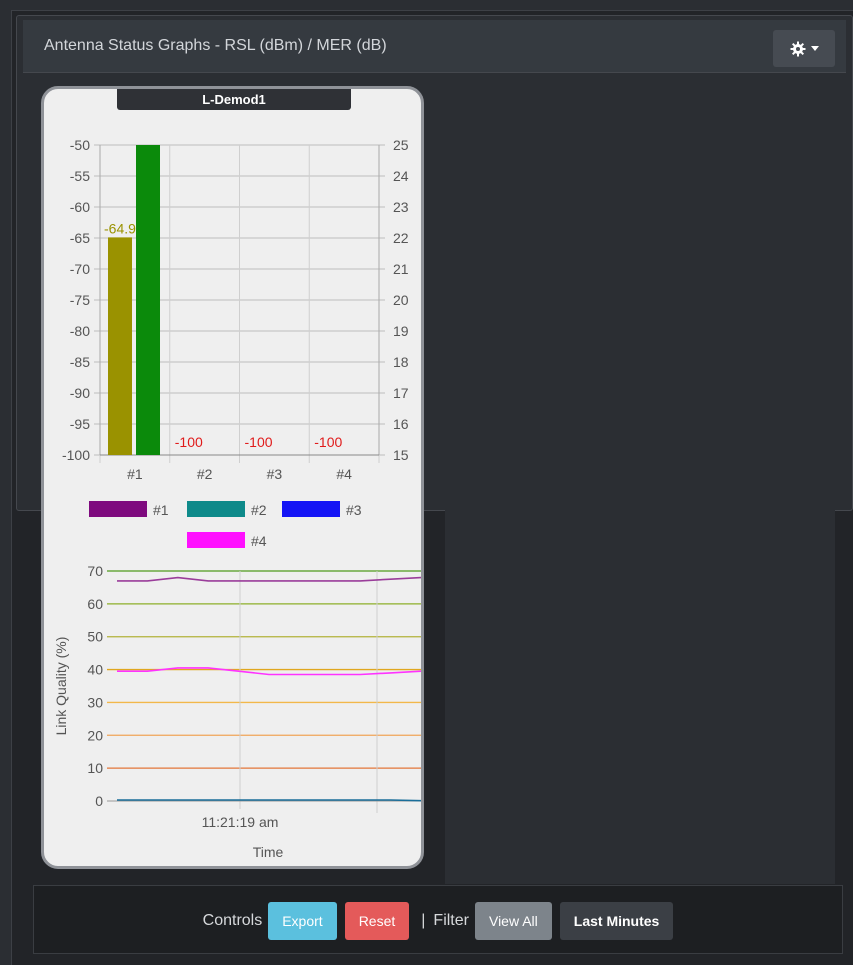 Image resolution: width=853 pixels, height=965 pixels. I want to click on x-category-label: #4, so click(344, 474).